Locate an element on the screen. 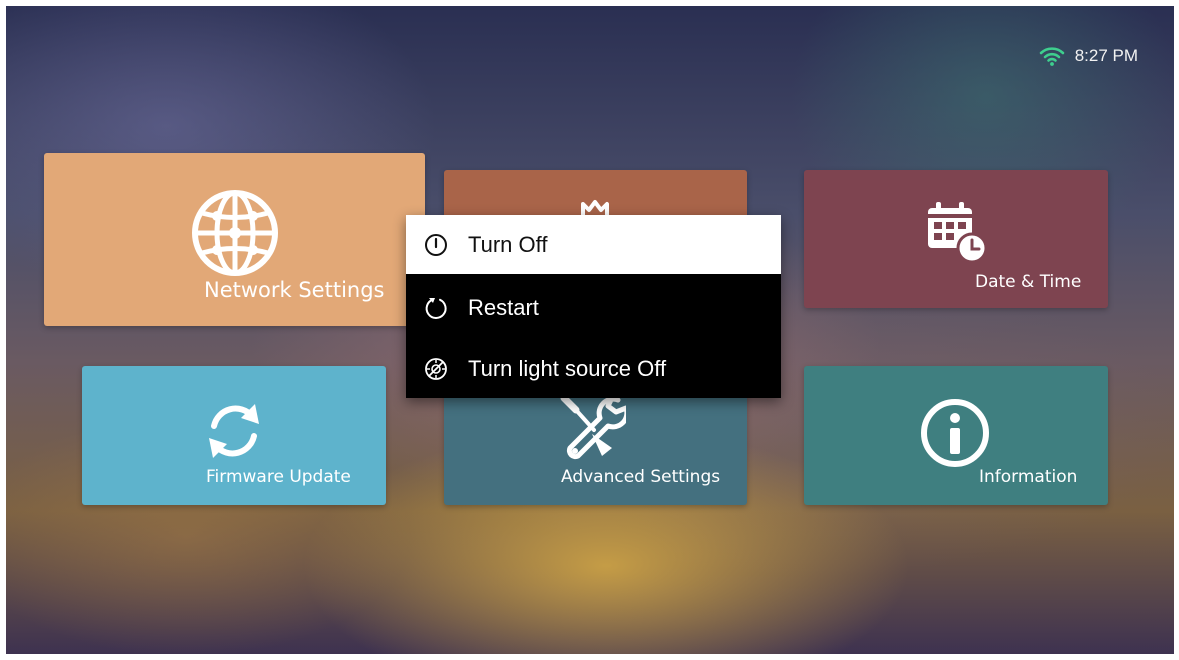  tile-label: Information is located at coordinates (1028, 477).